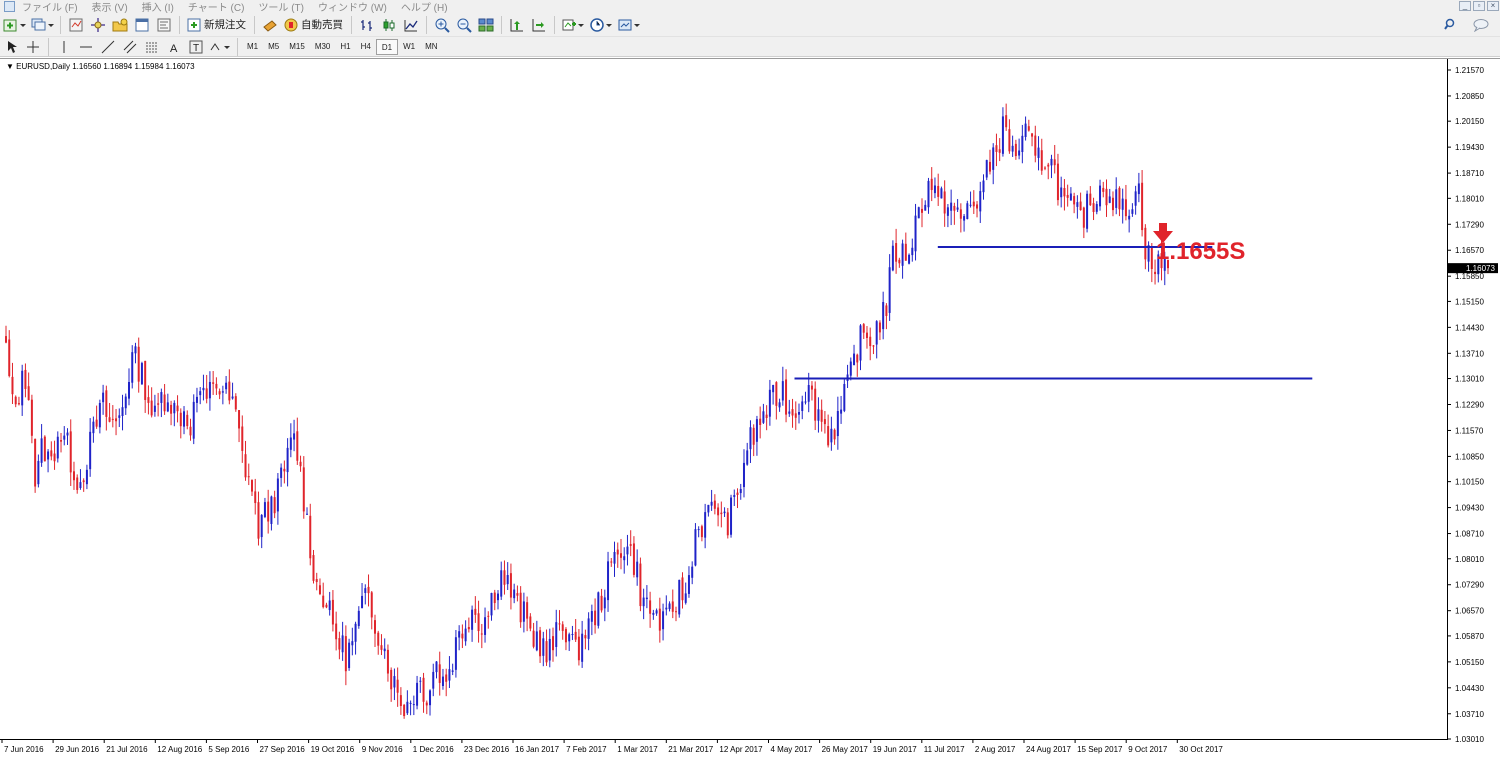  I want to click on indicators-button, so click(573, 25).